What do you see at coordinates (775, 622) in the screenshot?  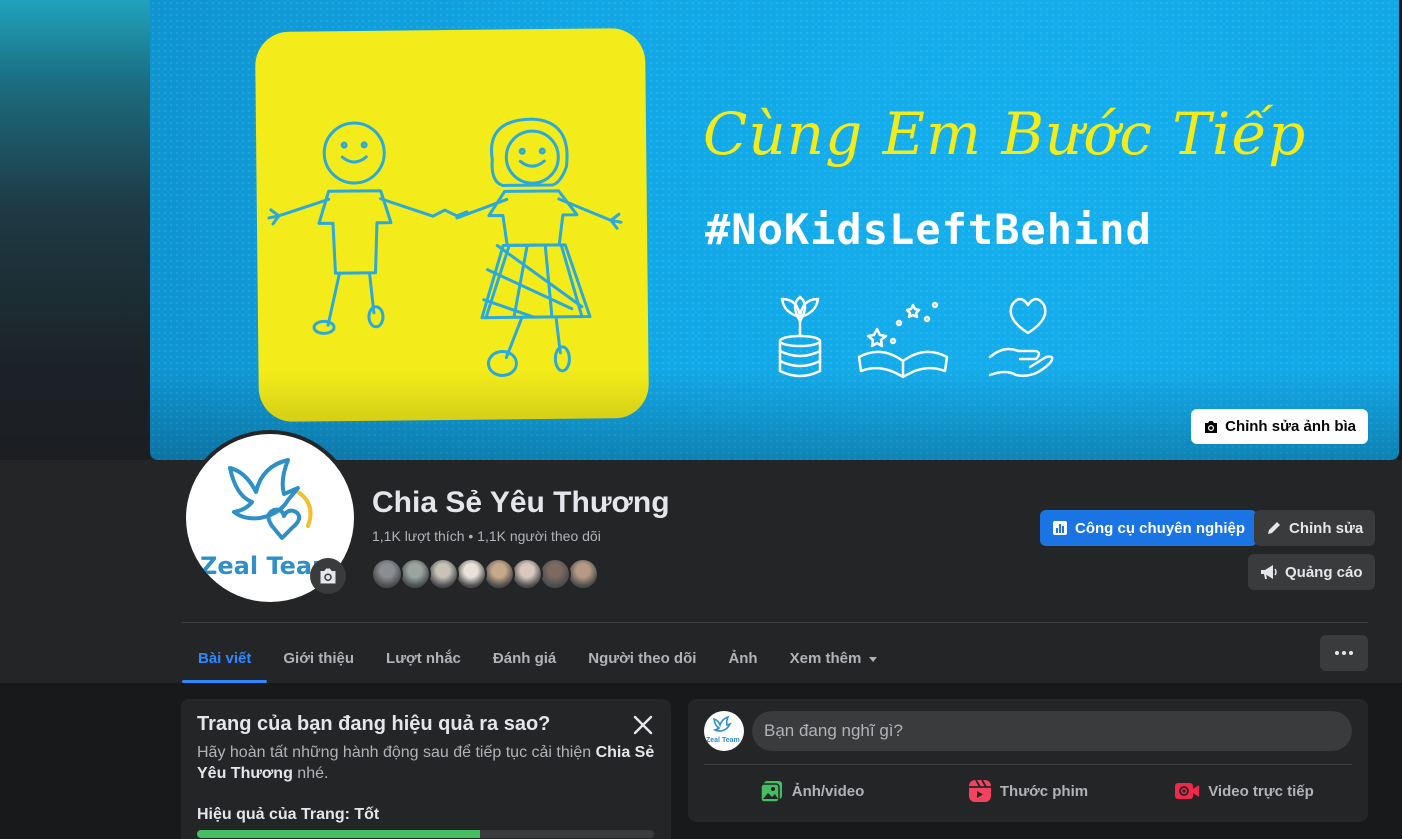 I see `header-divider` at bounding box center [775, 622].